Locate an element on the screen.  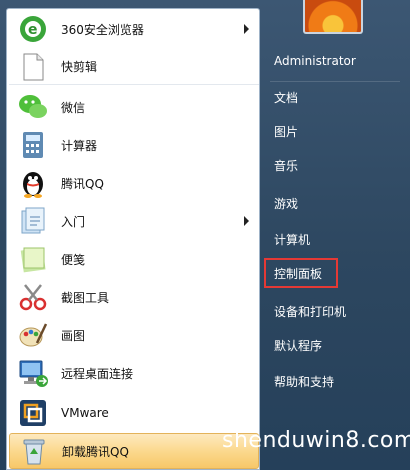
wechat-icon is located at coordinates (33, 107).